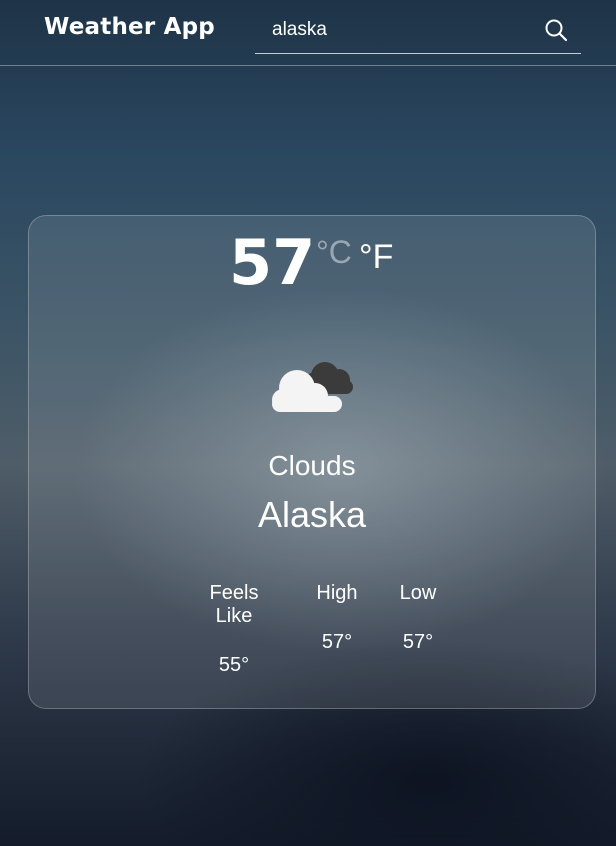 This screenshot has height=846, width=616. Describe the element at coordinates (337, 593) in the screenshot. I see `high-label: High` at that location.